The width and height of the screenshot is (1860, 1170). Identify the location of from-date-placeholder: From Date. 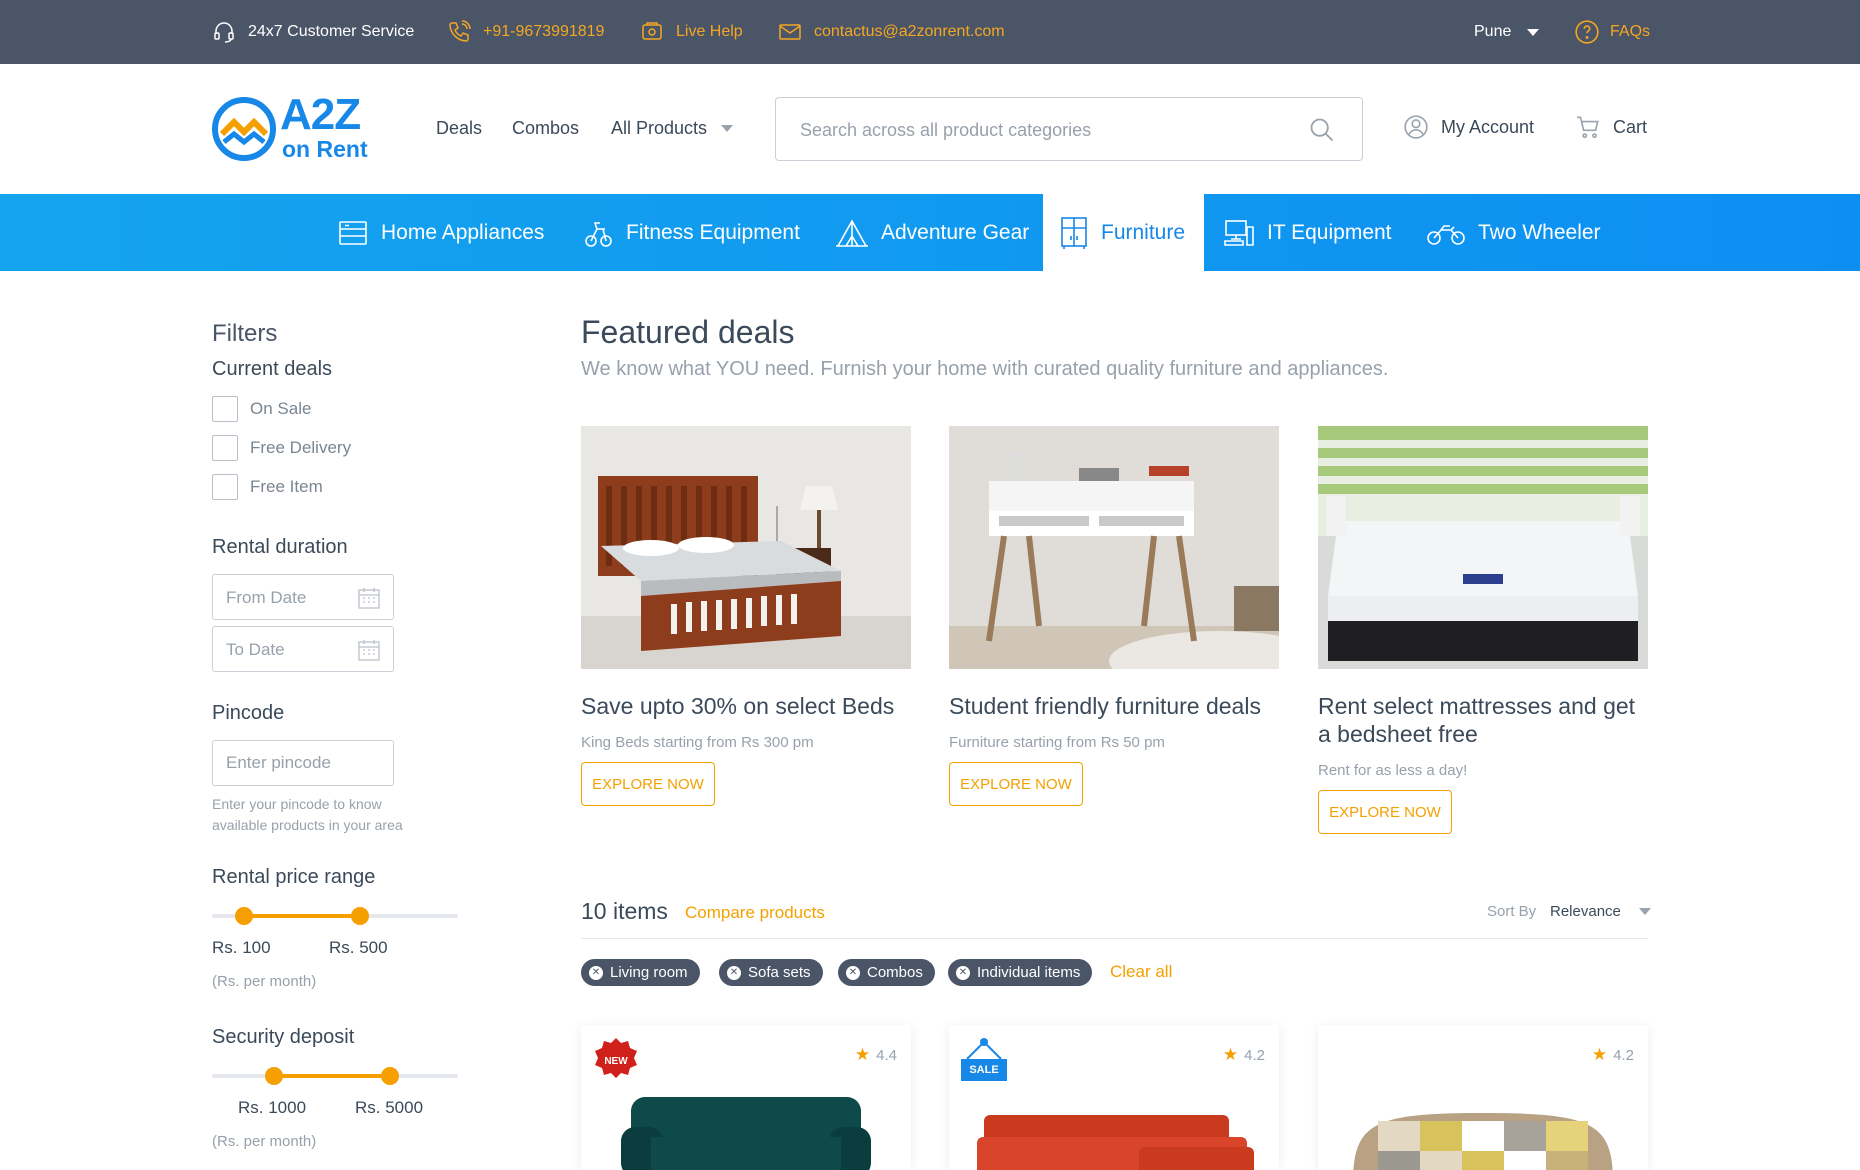
(266, 598).